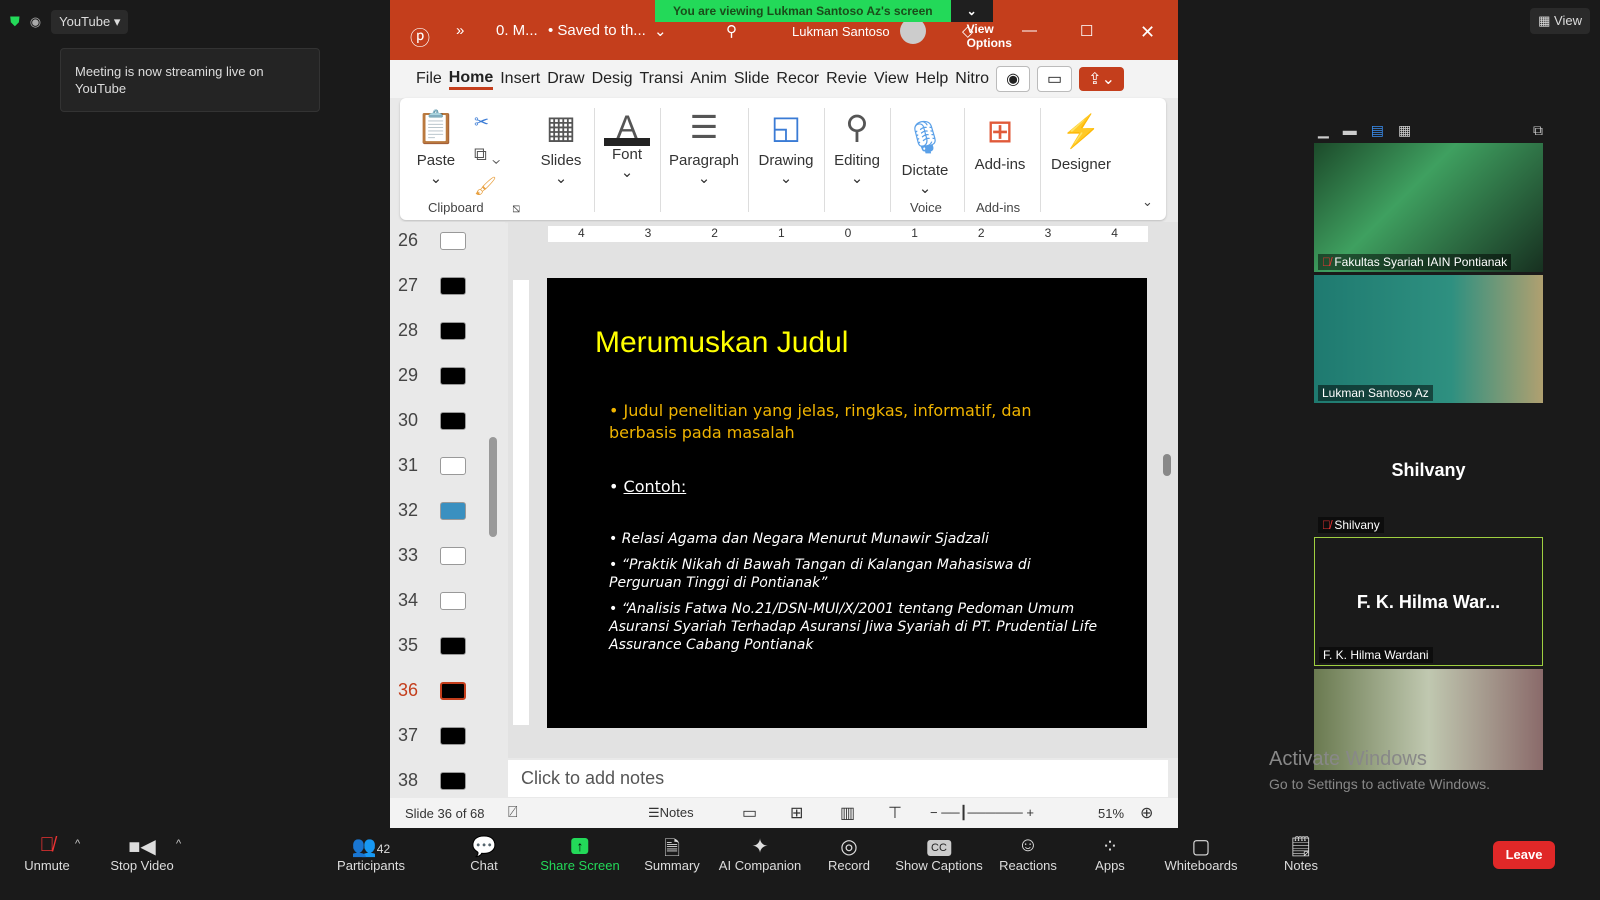 This screenshot has width=1600, height=900. Describe the element at coordinates (1110, 853) in the screenshot. I see `apps-button: ⁘ Apps` at that location.